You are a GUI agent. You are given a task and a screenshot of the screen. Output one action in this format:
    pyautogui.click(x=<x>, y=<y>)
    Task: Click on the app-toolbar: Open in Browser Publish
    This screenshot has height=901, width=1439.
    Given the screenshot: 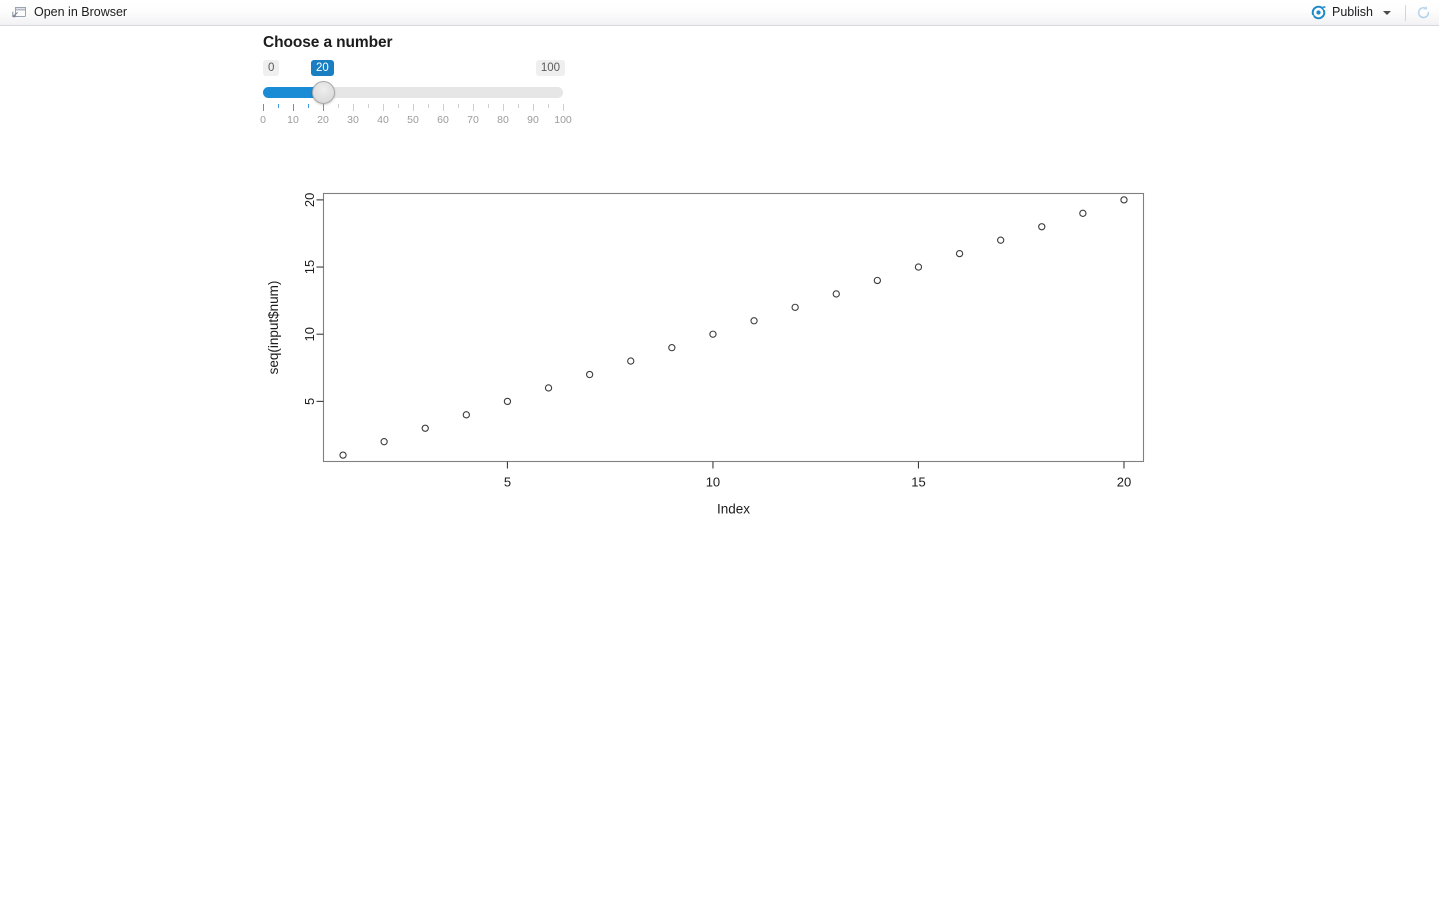 What is the action you would take?
    pyautogui.click(x=719, y=13)
    